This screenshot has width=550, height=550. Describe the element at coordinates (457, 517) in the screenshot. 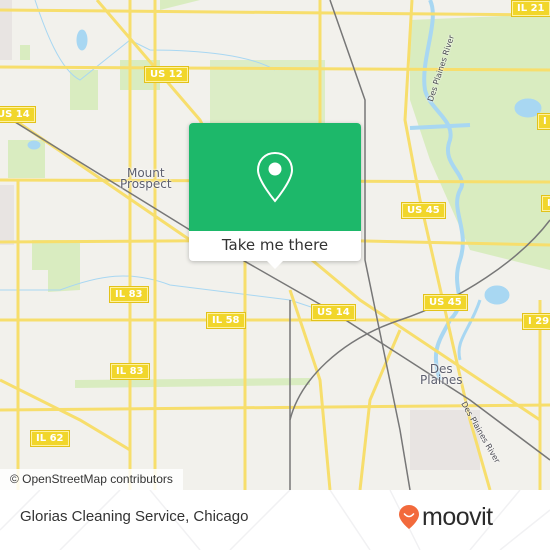

I see `moovit-wordmark: moovit` at that location.